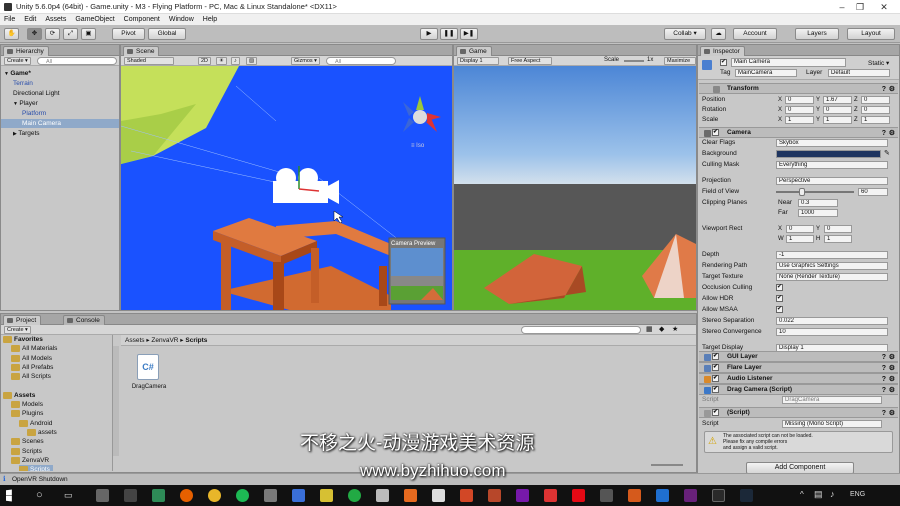 This screenshot has height=506, width=900. I want to click on 2d-toggle: 2D, so click(205, 61).